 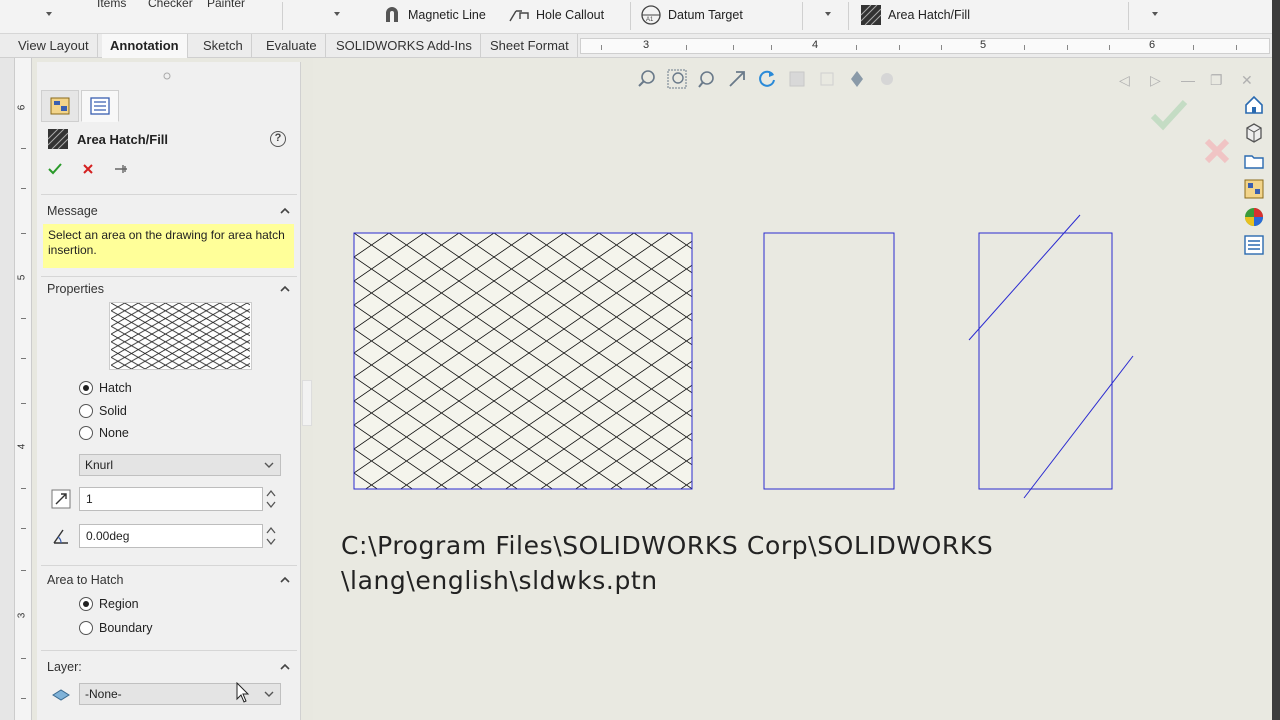 What do you see at coordinates (100, 106) in the screenshot?
I see `tab-property-manager` at bounding box center [100, 106].